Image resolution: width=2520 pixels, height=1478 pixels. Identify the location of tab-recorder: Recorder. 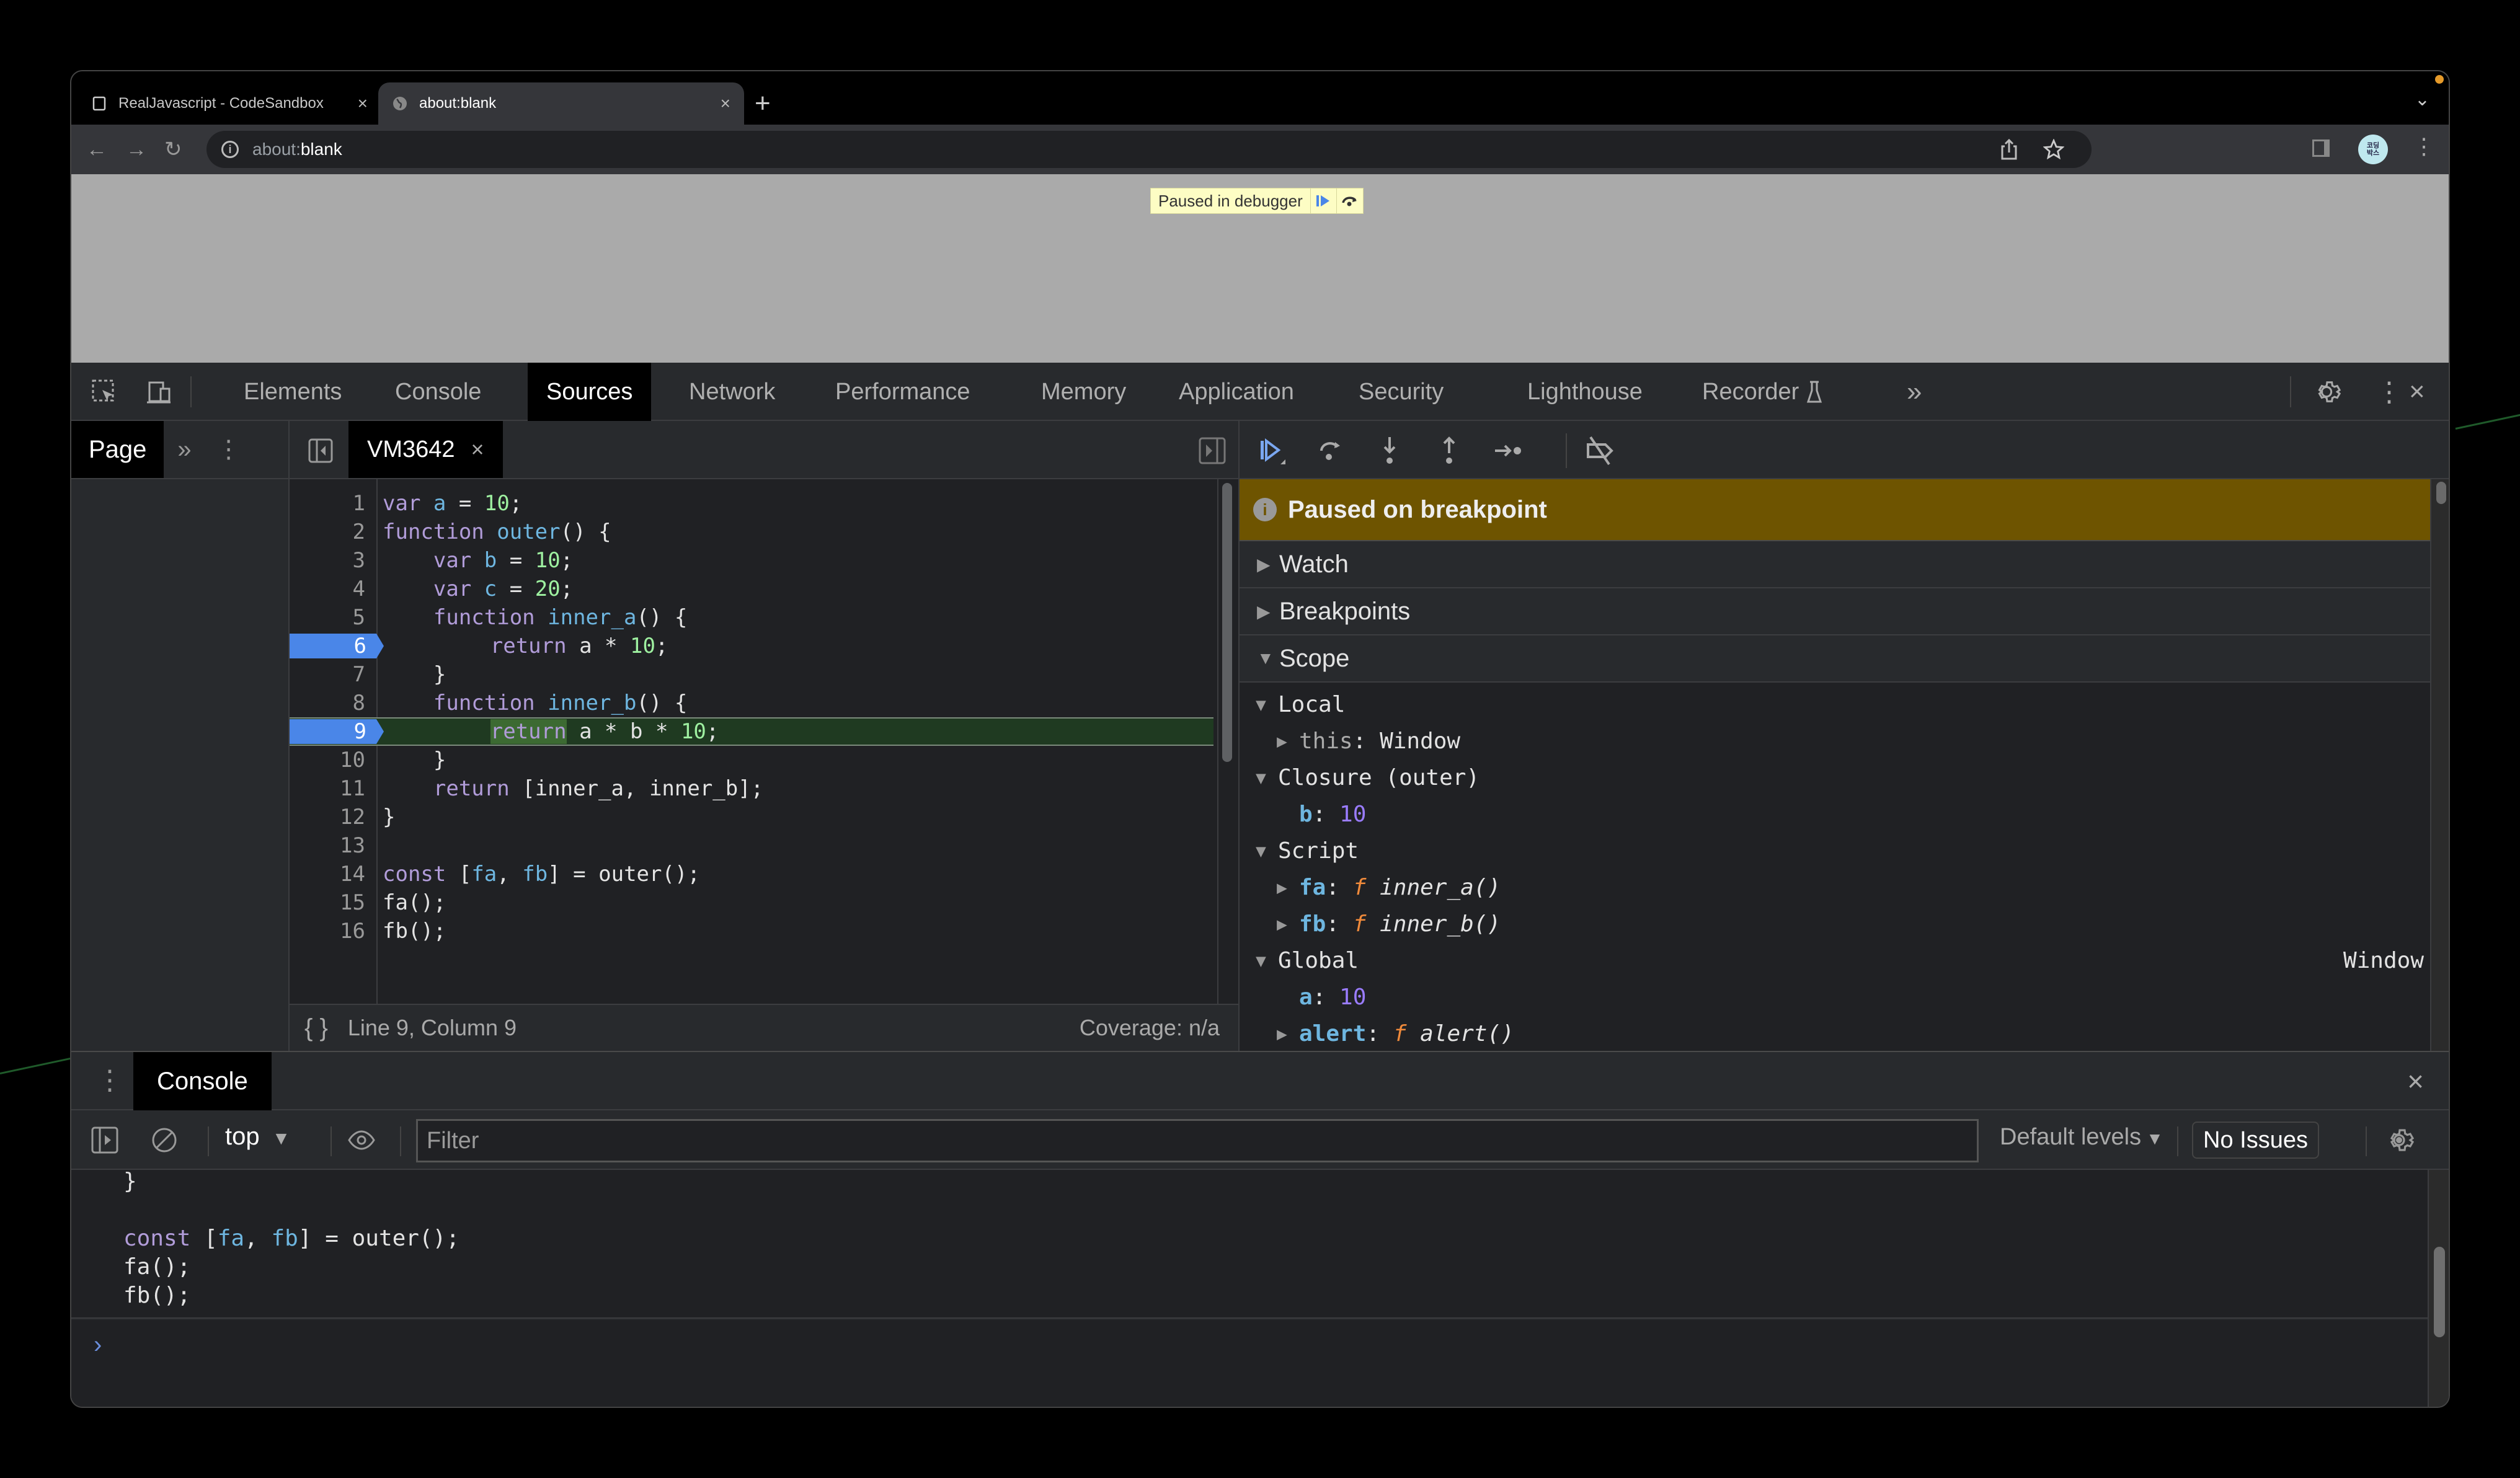
(1762, 392).